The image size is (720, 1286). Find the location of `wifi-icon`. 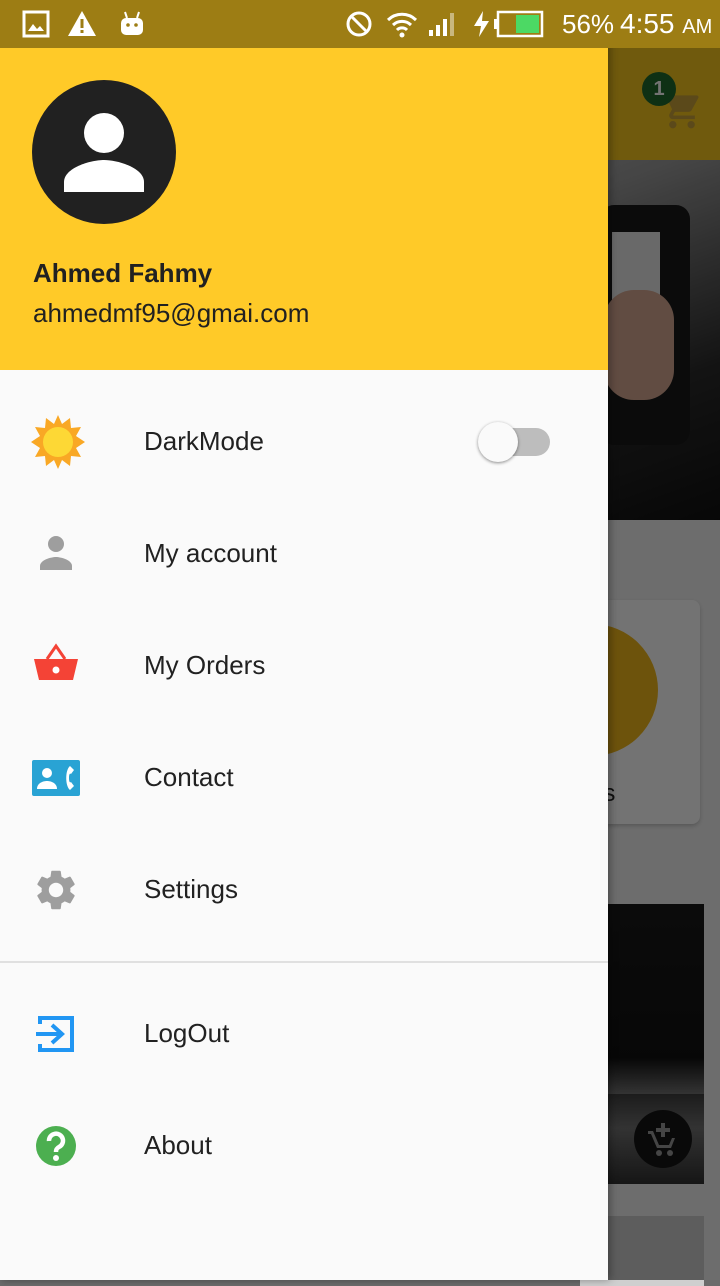

wifi-icon is located at coordinates (402, 25).